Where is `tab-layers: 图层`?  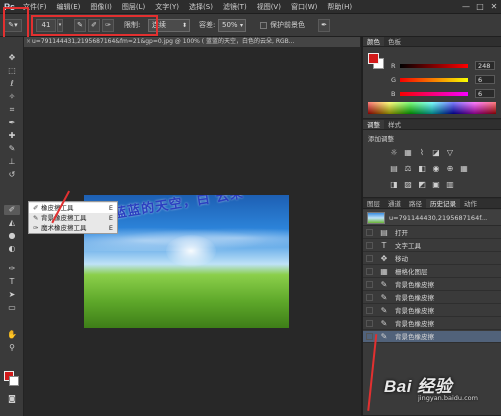 tab-layers: 图层 is located at coordinates (373, 203).